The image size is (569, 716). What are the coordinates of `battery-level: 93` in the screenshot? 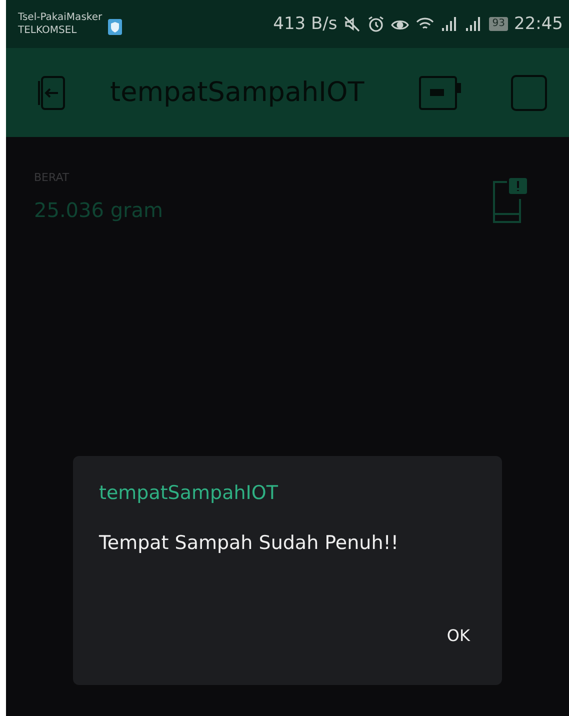 It's located at (498, 24).